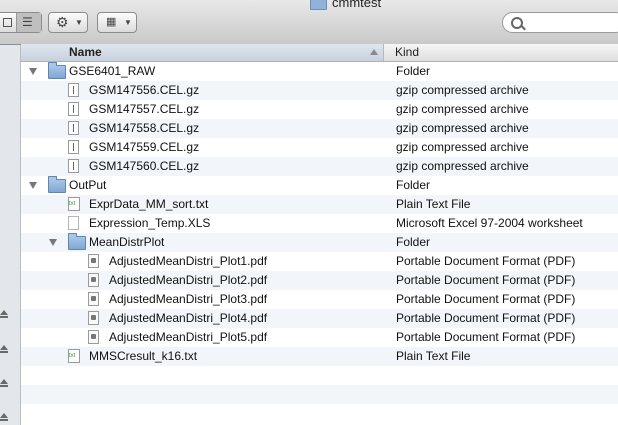  I want to click on sort-ascending-icon, so click(374, 52).